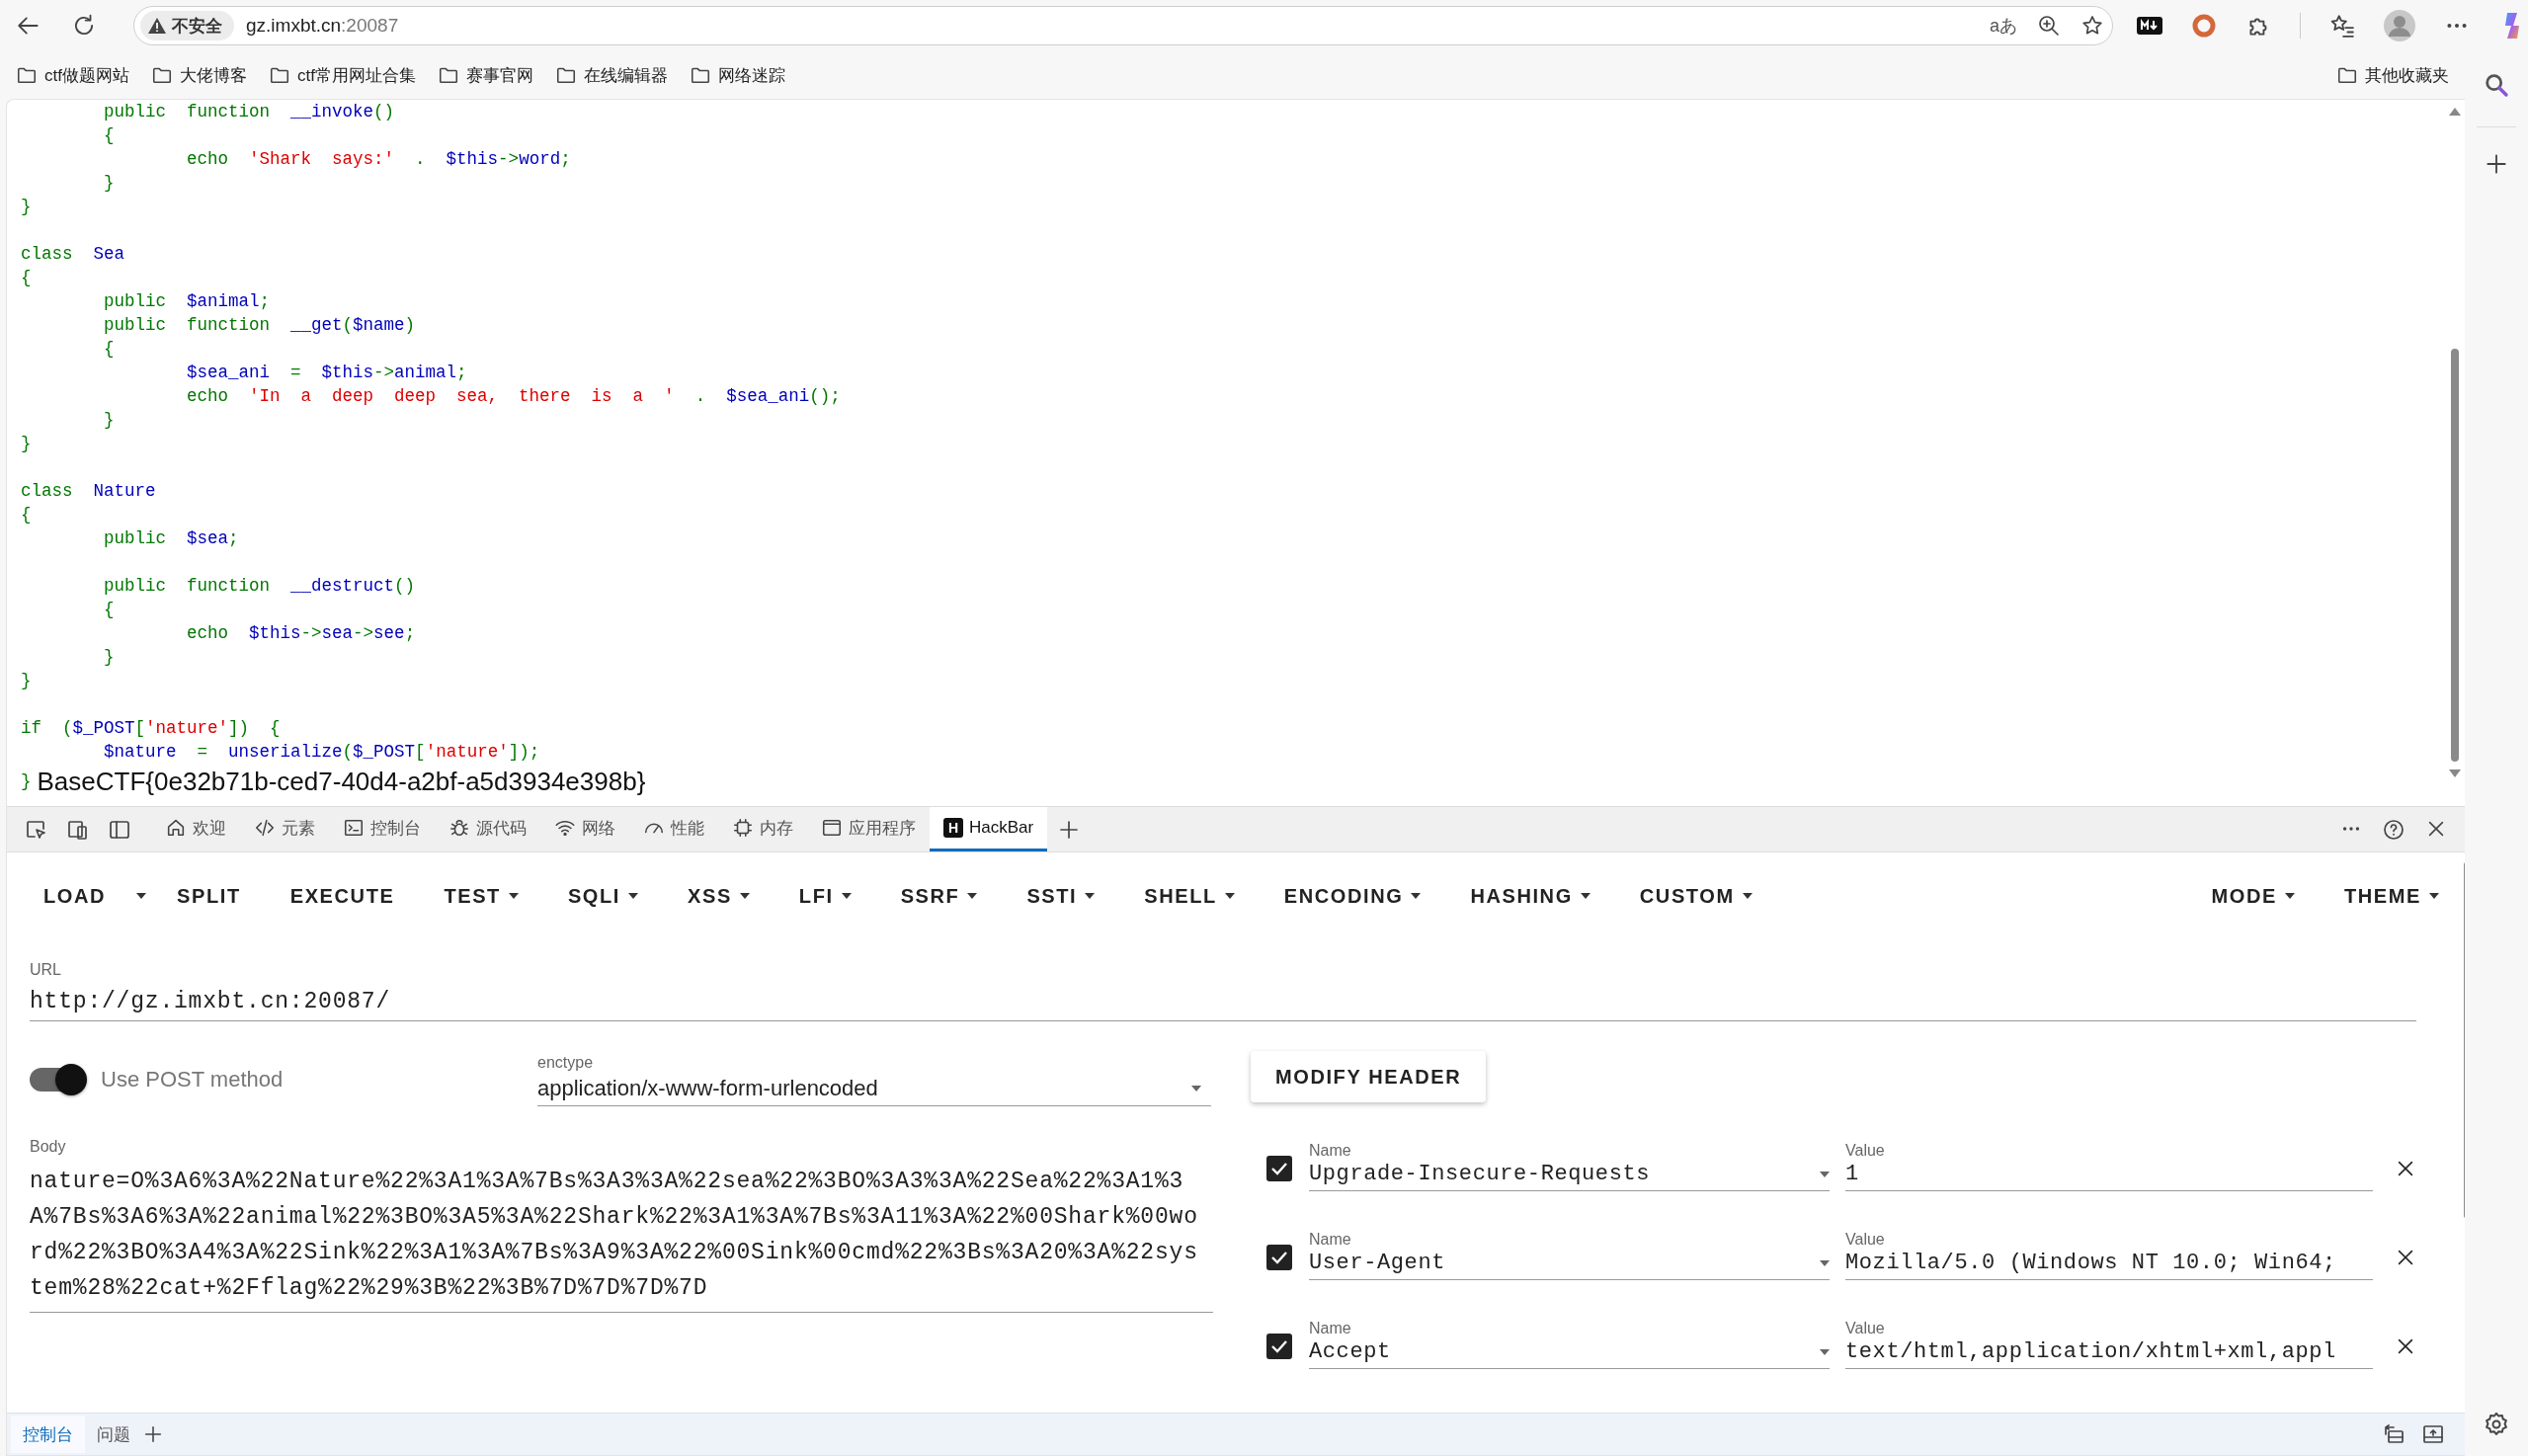 The image size is (2528, 1456). I want to click on bookmark-item: 网络迷踪, so click(737, 75).